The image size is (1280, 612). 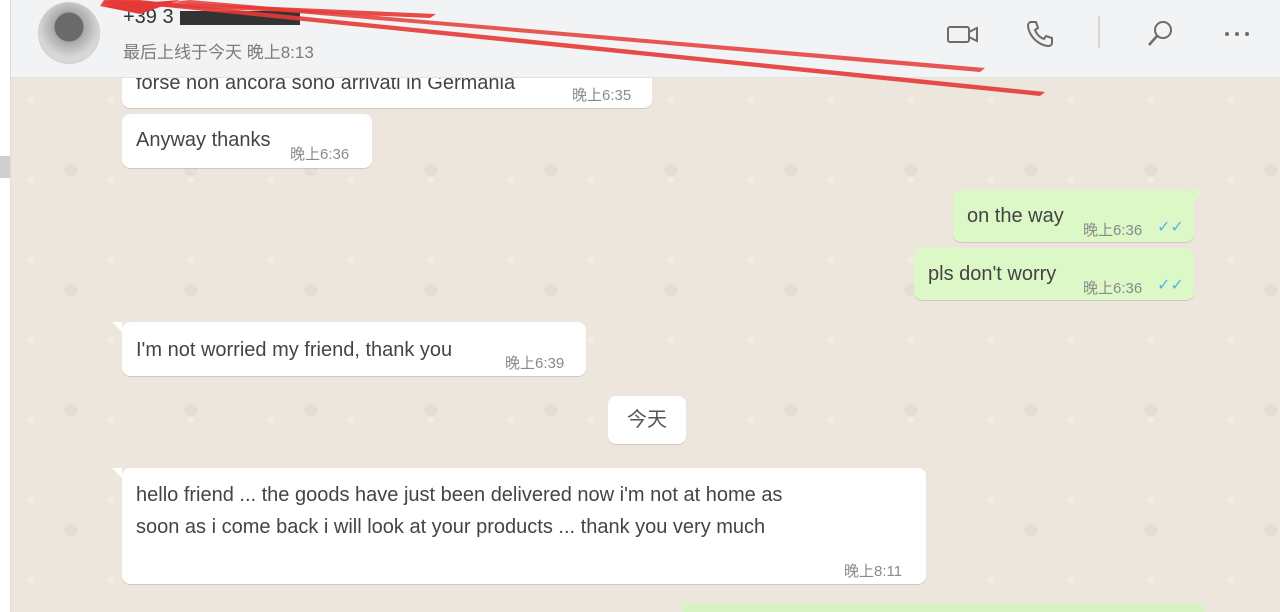 I want to click on message-time: 晚上6:39, so click(x=535, y=363).